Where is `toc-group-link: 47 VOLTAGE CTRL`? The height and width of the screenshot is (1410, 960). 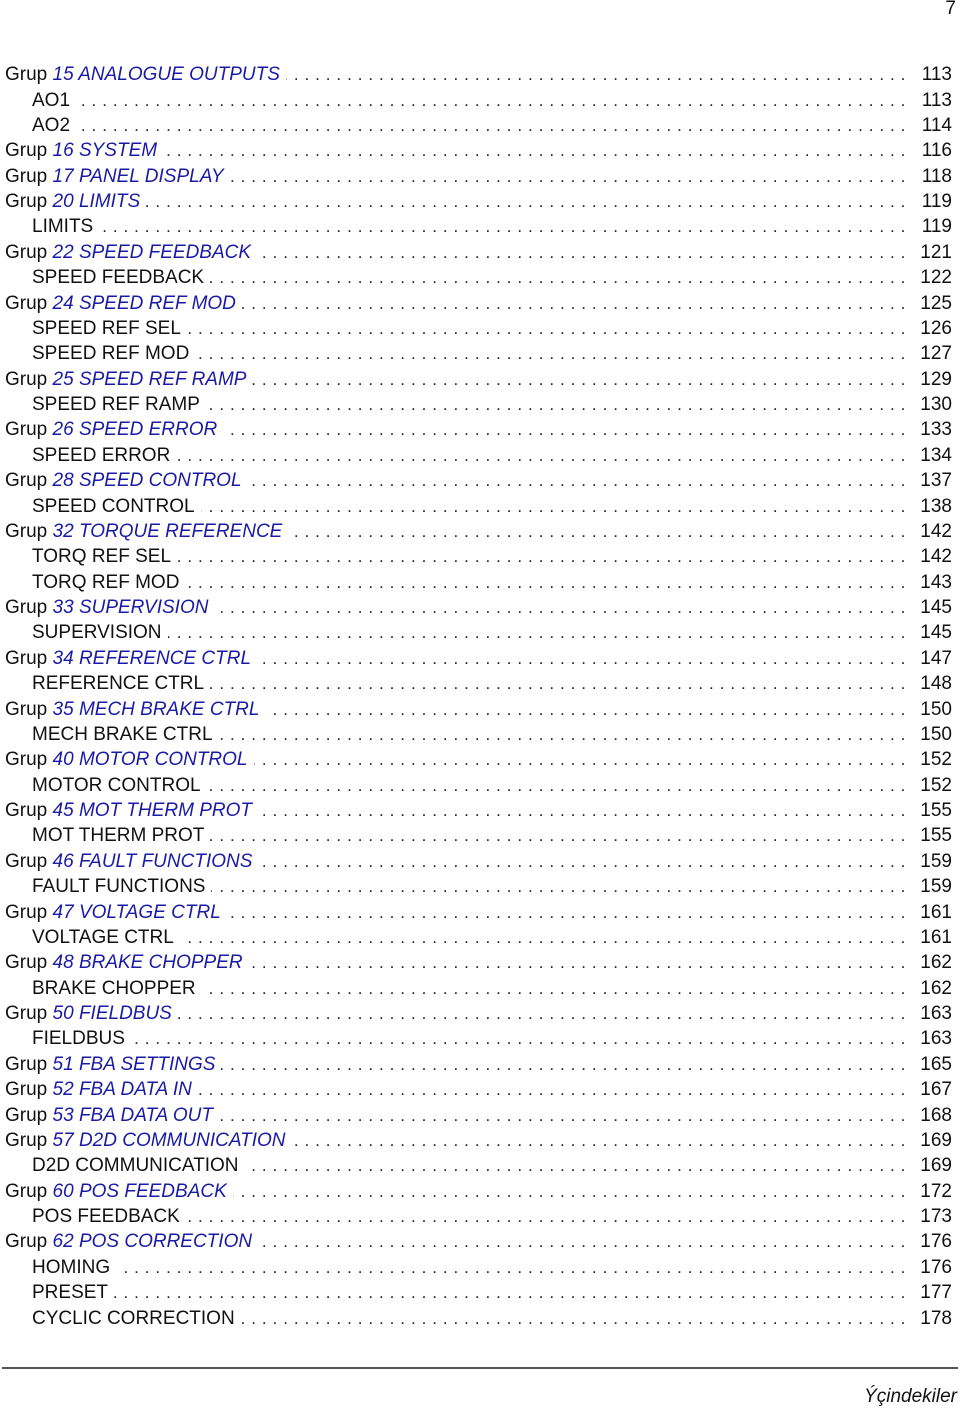
toc-group-link: 47 VOLTAGE CTRL is located at coordinates (137, 912).